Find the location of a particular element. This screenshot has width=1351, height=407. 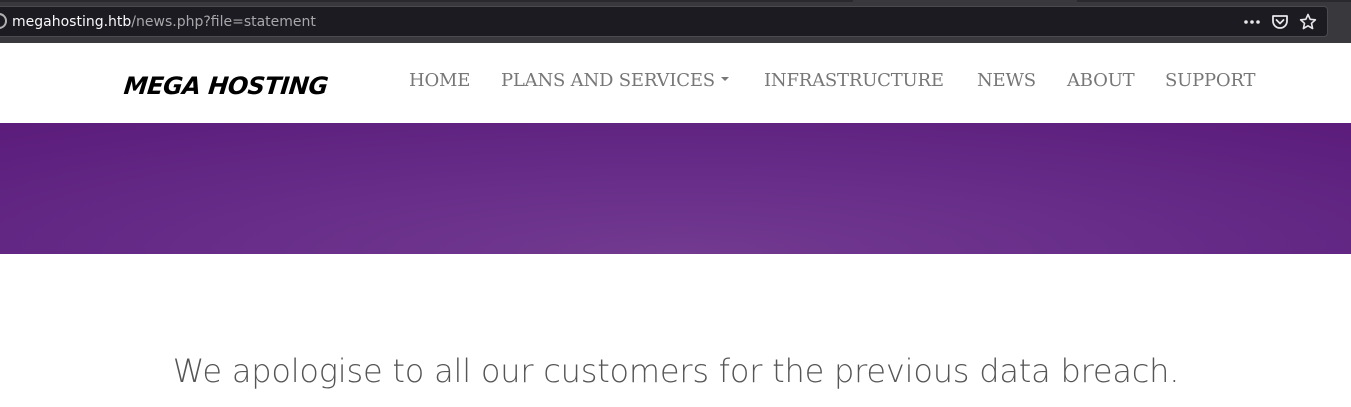

address-bar-actions is located at coordinates (1280, 21).